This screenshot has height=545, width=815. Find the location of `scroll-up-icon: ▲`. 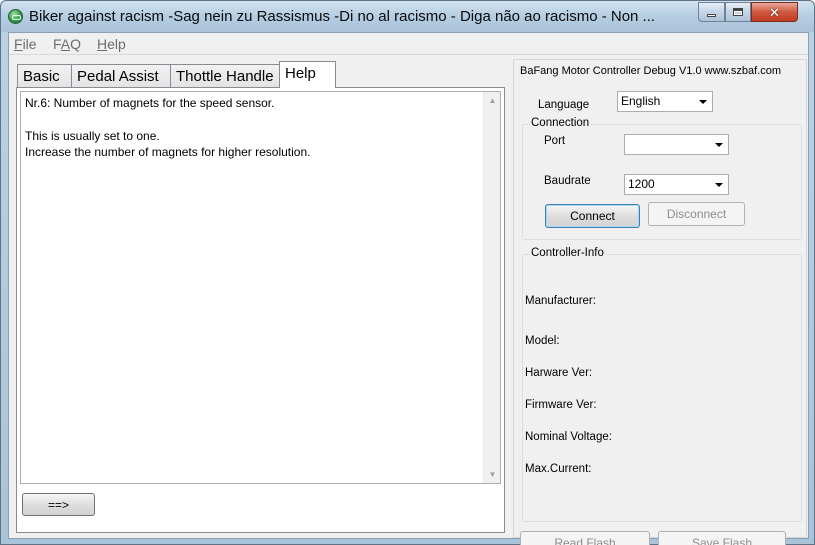

scroll-up-icon: ▲ is located at coordinates (492, 100).